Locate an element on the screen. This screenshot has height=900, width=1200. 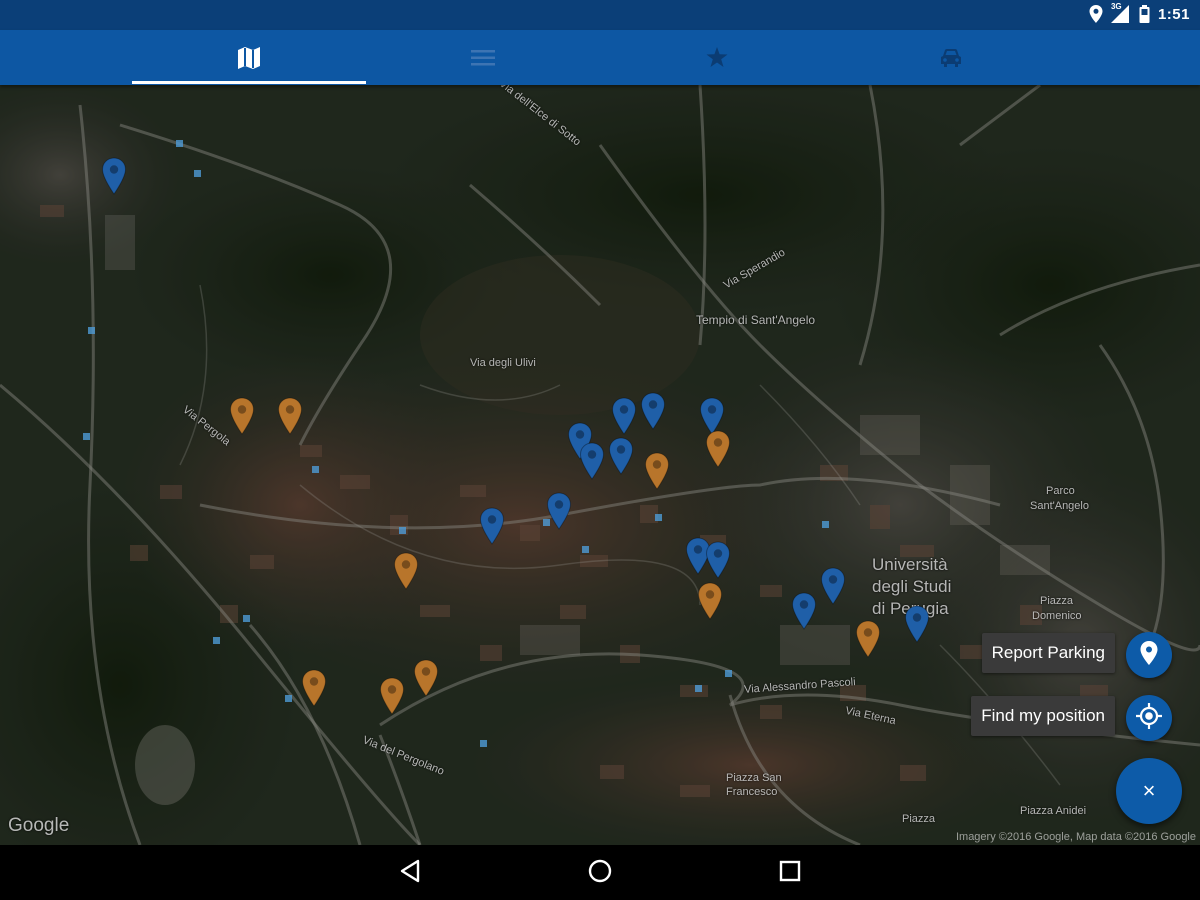
pin-icon is located at coordinates (1149, 655).